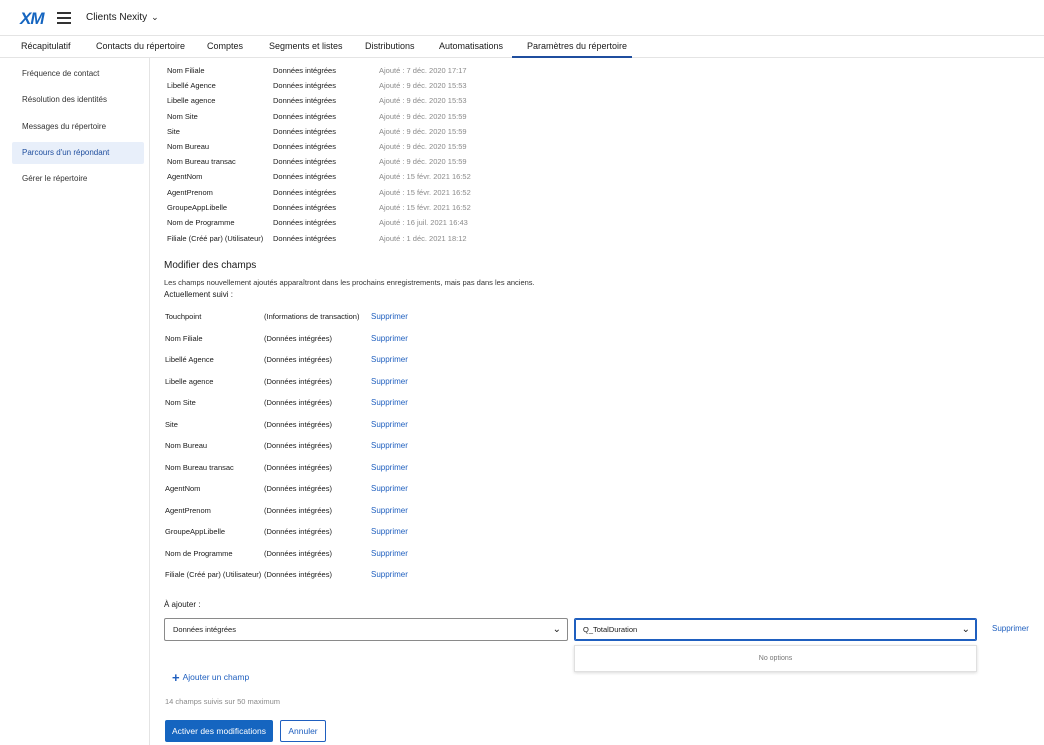 This screenshot has height=745, width=1044. Describe the element at coordinates (1010, 628) in the screenshot. I see `remove-new-field-link: Supprimer` at that location.